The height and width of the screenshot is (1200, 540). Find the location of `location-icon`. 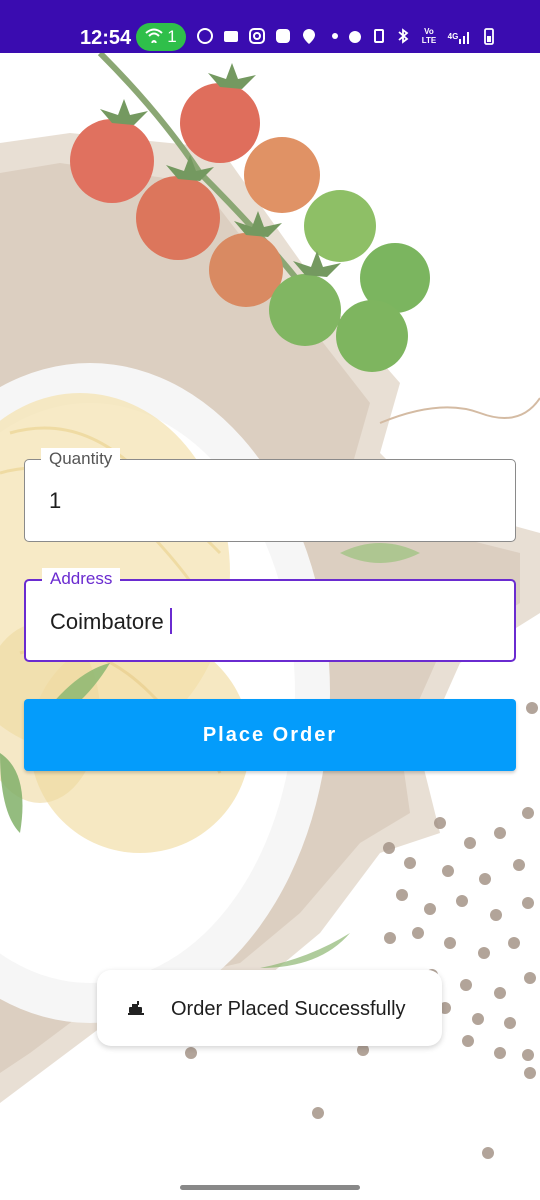

location-icon is located at coordinates (309, 36).